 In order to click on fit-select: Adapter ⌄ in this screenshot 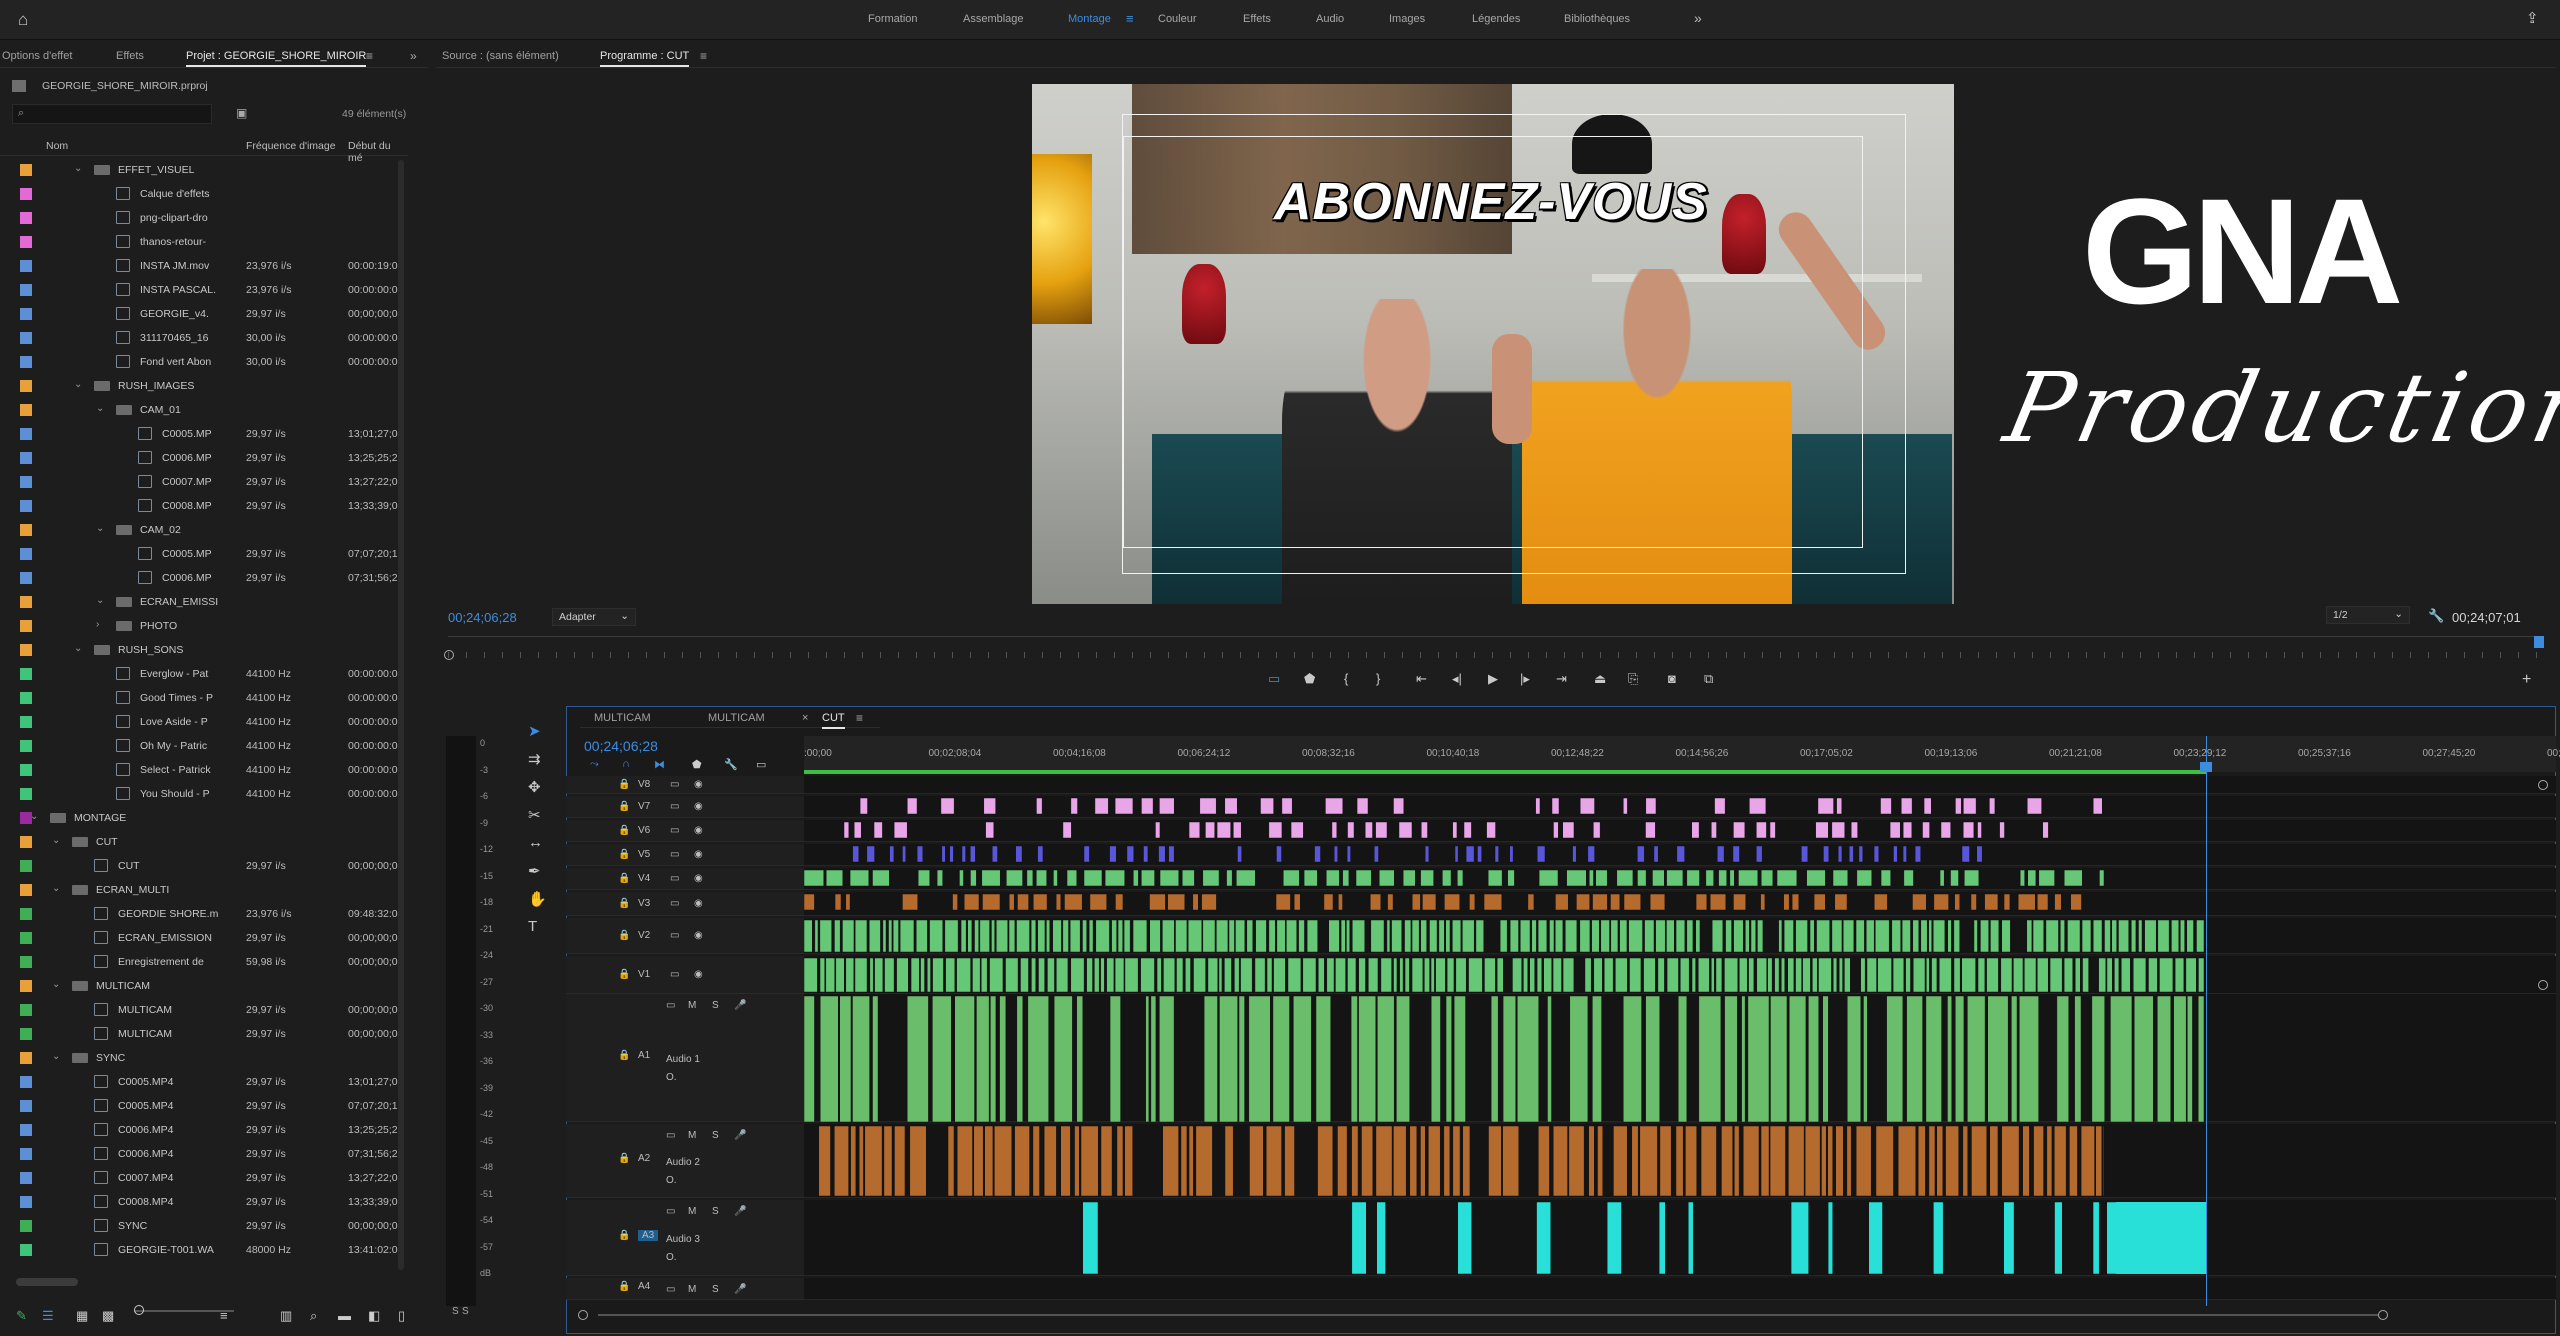, I will do `click(594, 617)`.